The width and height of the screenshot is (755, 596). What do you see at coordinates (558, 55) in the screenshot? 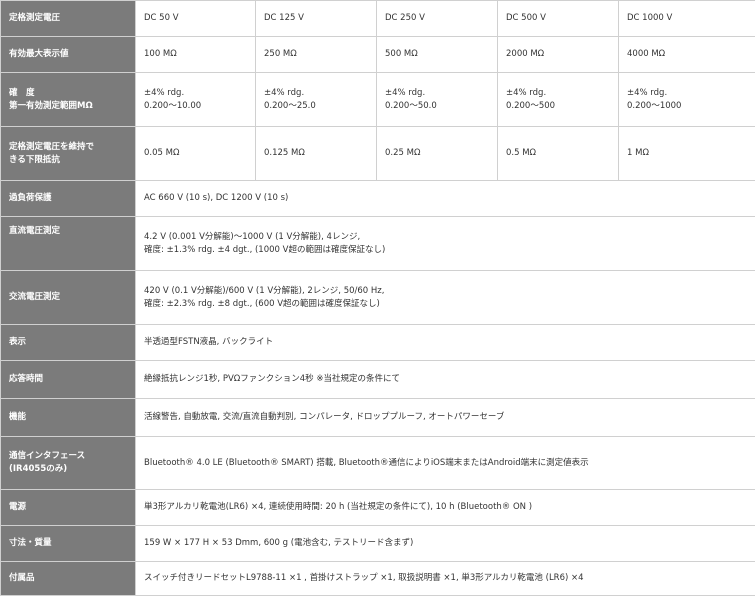
I see `table-cell: 2000 MΩ` at bounding box center [558, 55].